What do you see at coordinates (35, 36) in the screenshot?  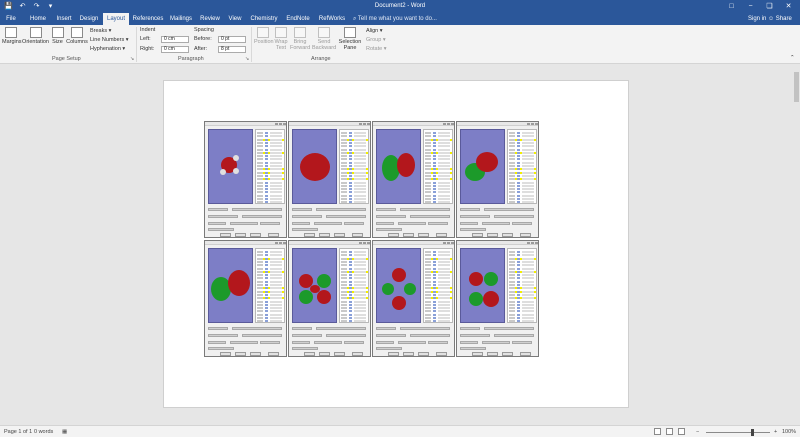 I see `orientation-button: Orientation` at bounding box center [35, 36].